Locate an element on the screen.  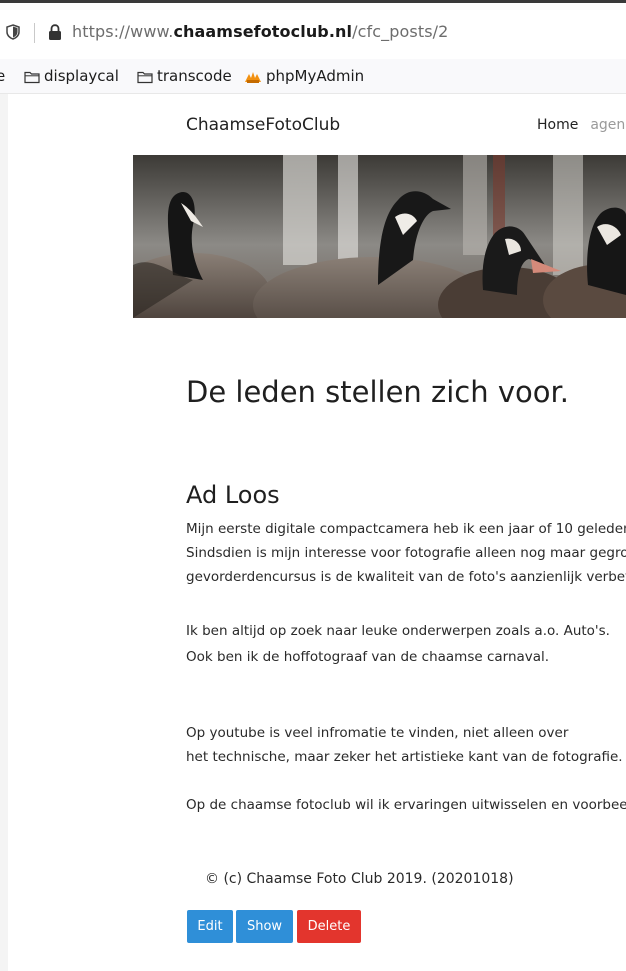
site-nav: Home agenda is located at coordinates (581, 125).